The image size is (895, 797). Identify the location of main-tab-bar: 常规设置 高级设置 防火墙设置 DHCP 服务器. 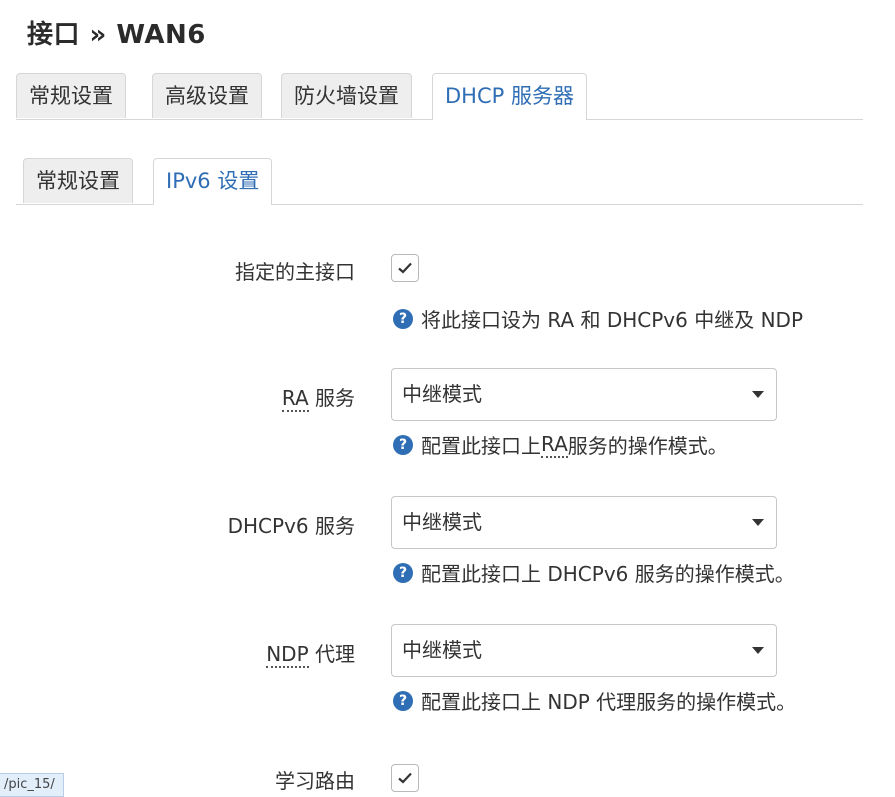
(439, 96).